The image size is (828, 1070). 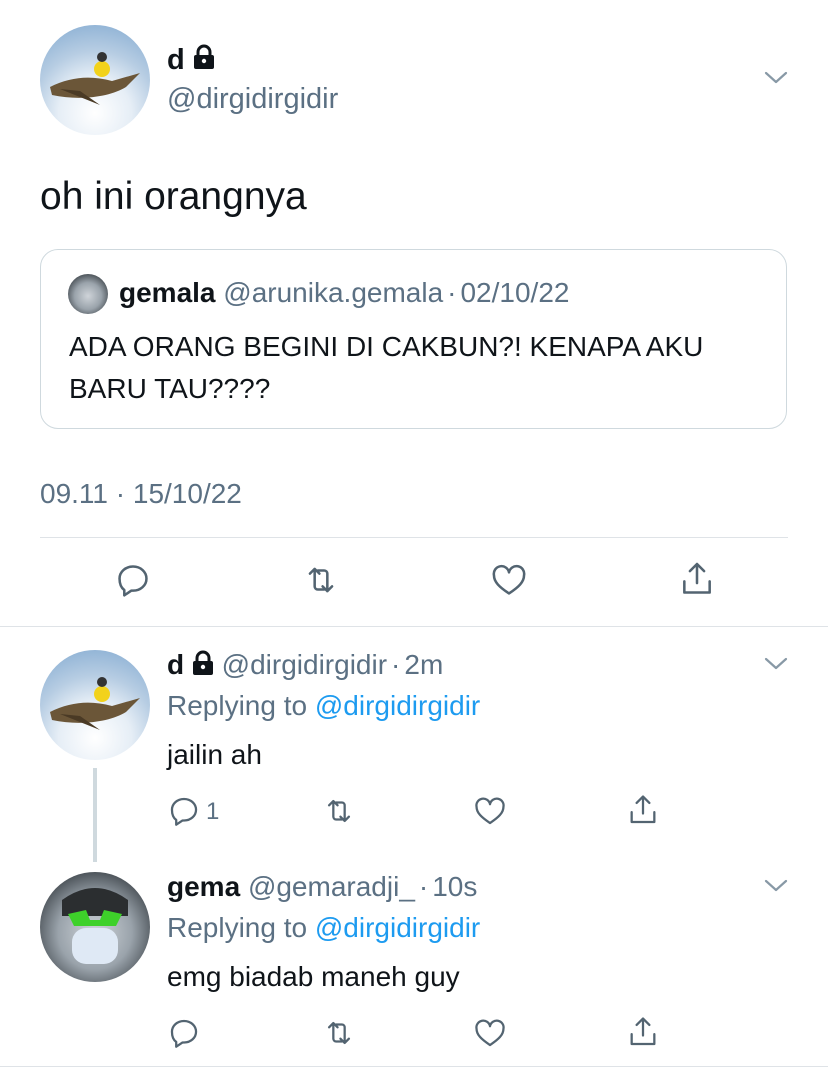 What do you see at coordinates (88, 294) in the screenshot?
I see `quoted-avatar` at bounding box center [88, 294].